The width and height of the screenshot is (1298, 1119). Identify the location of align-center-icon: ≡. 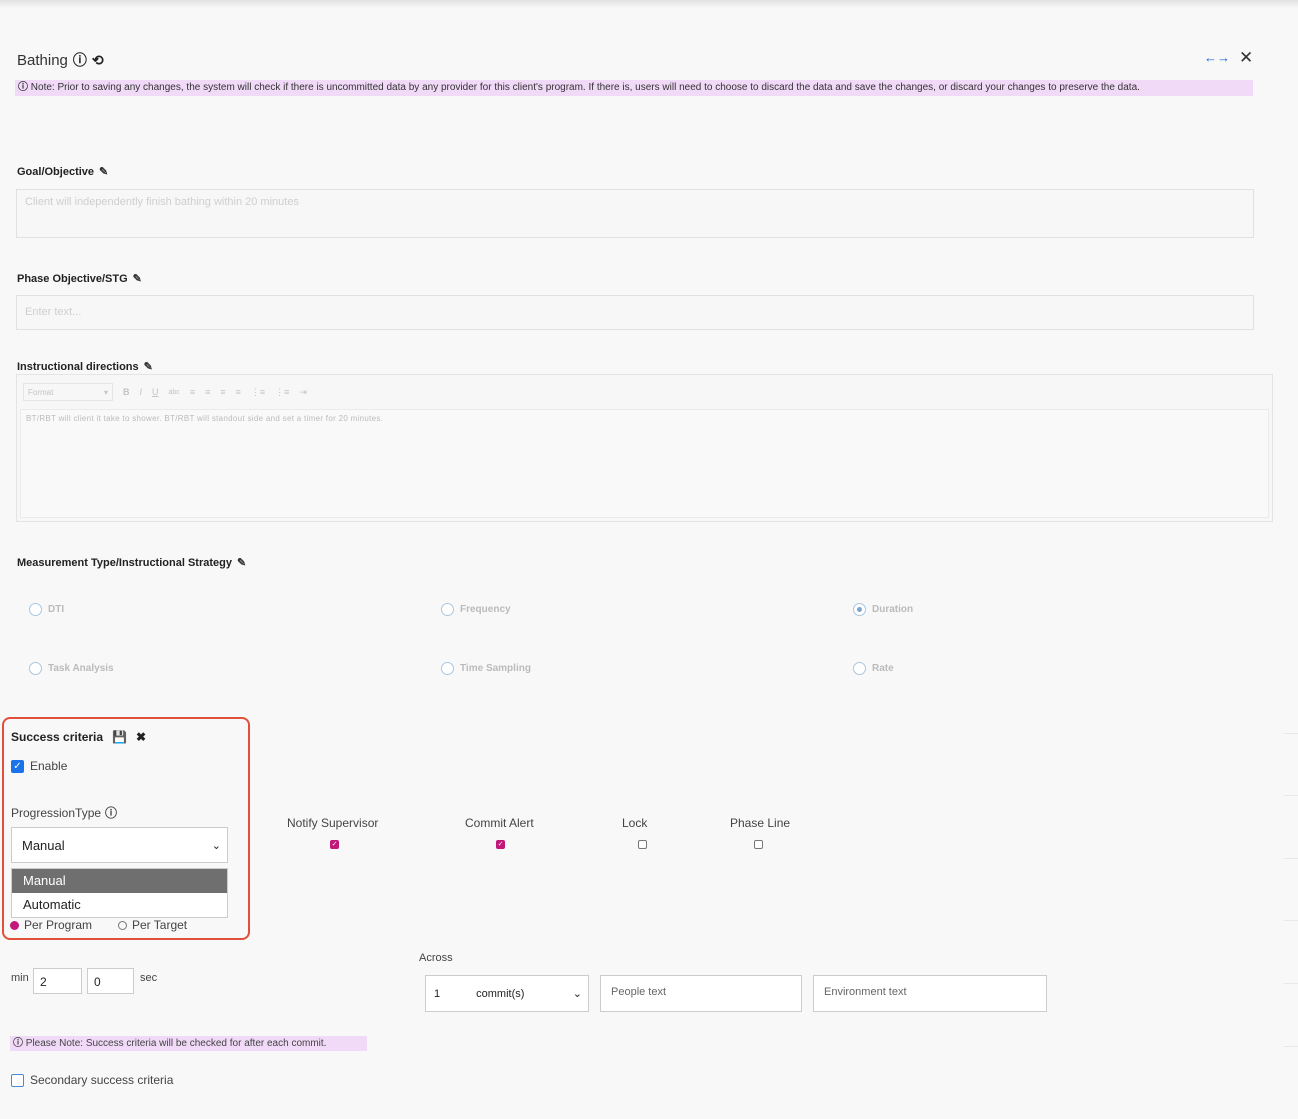
(207, 392).